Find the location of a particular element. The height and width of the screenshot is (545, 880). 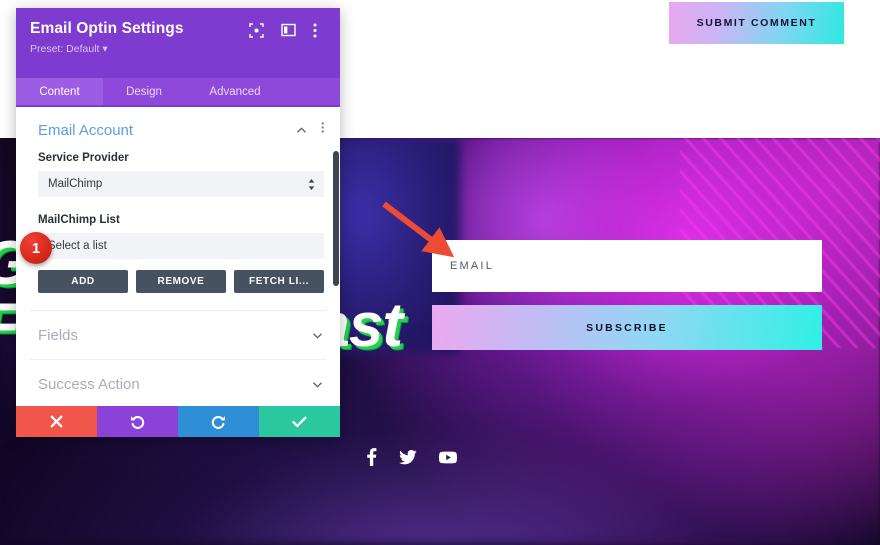

undo-button is located at coordinates (137, 421).